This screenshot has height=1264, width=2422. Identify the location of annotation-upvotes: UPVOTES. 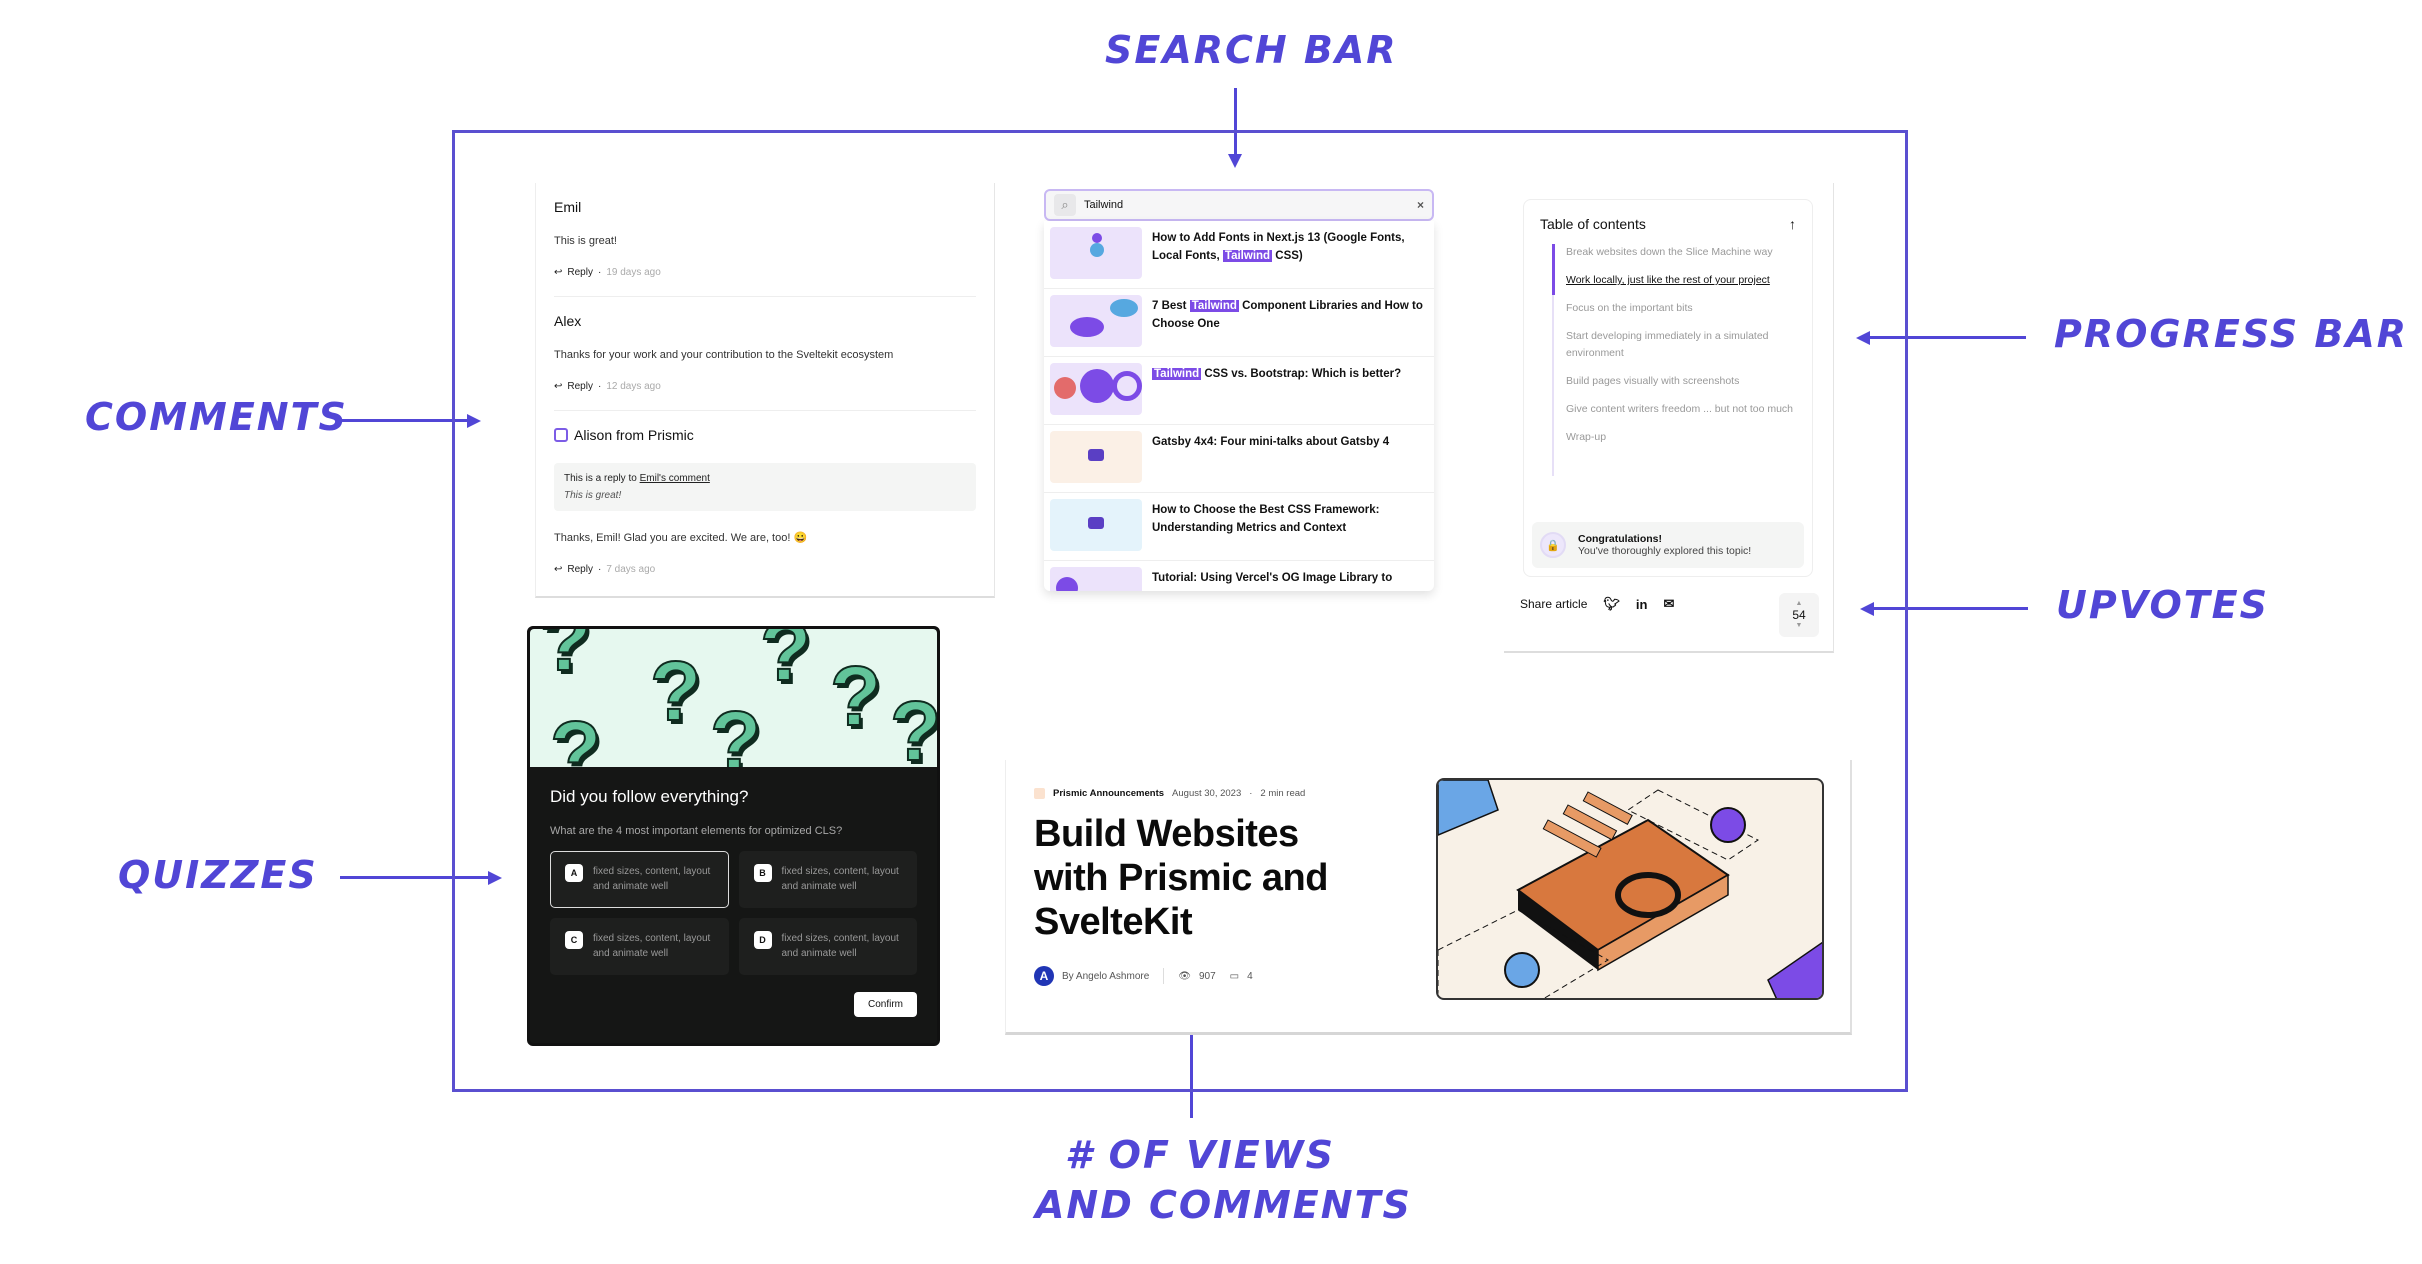
(2162, 605).